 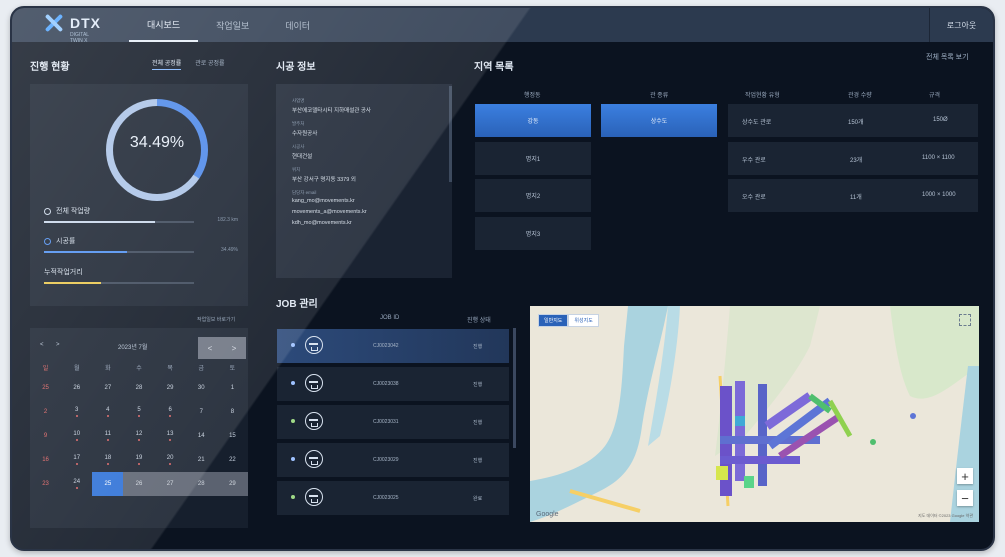 What do you see at coordinates (853, 158) in the screenshot?
I see `region-row: 우수 관로 23개 1100 × 1100` at bounding box center [853, 158].